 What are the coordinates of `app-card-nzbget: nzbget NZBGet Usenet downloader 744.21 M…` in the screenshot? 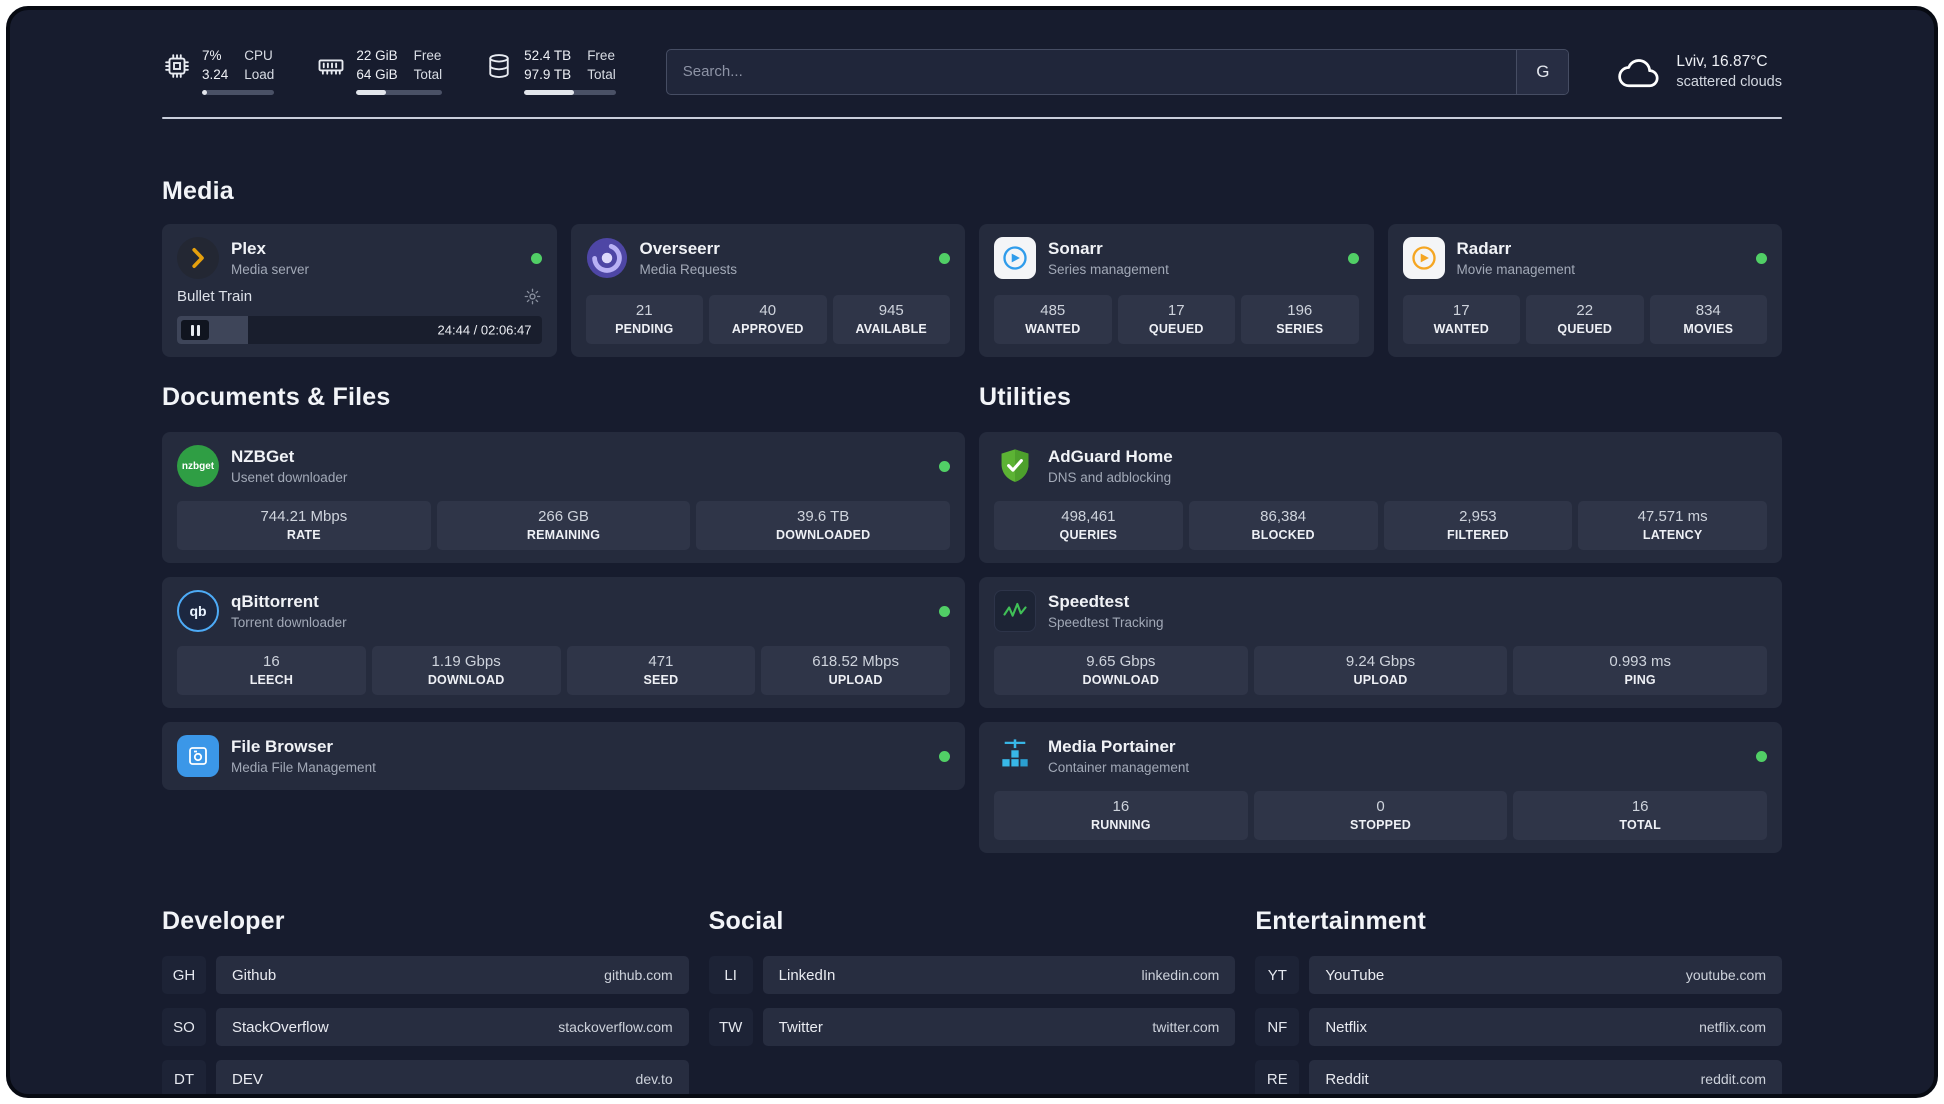 It's located at (563, 498).